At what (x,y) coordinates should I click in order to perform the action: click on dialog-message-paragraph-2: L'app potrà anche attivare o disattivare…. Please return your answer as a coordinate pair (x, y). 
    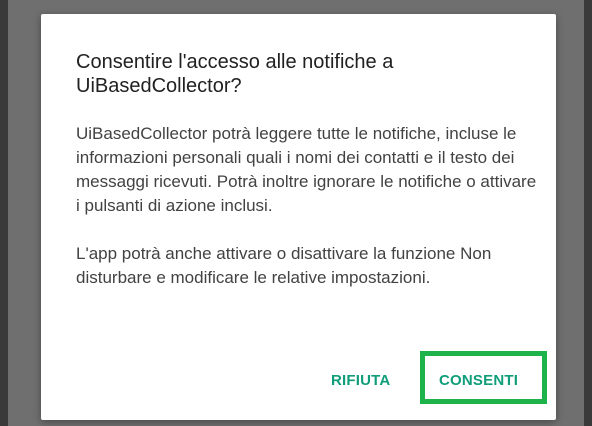
    Looking at the image, I should click on (284, 265).